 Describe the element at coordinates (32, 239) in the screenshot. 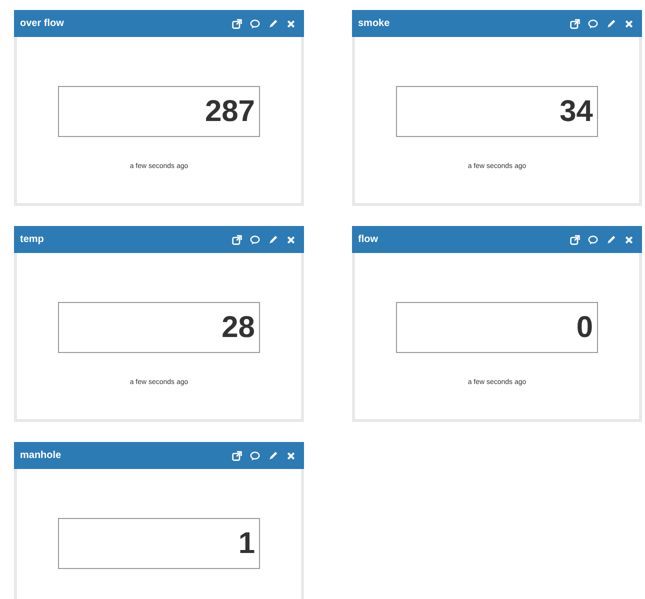

I see `widget-title: temp` at that location.